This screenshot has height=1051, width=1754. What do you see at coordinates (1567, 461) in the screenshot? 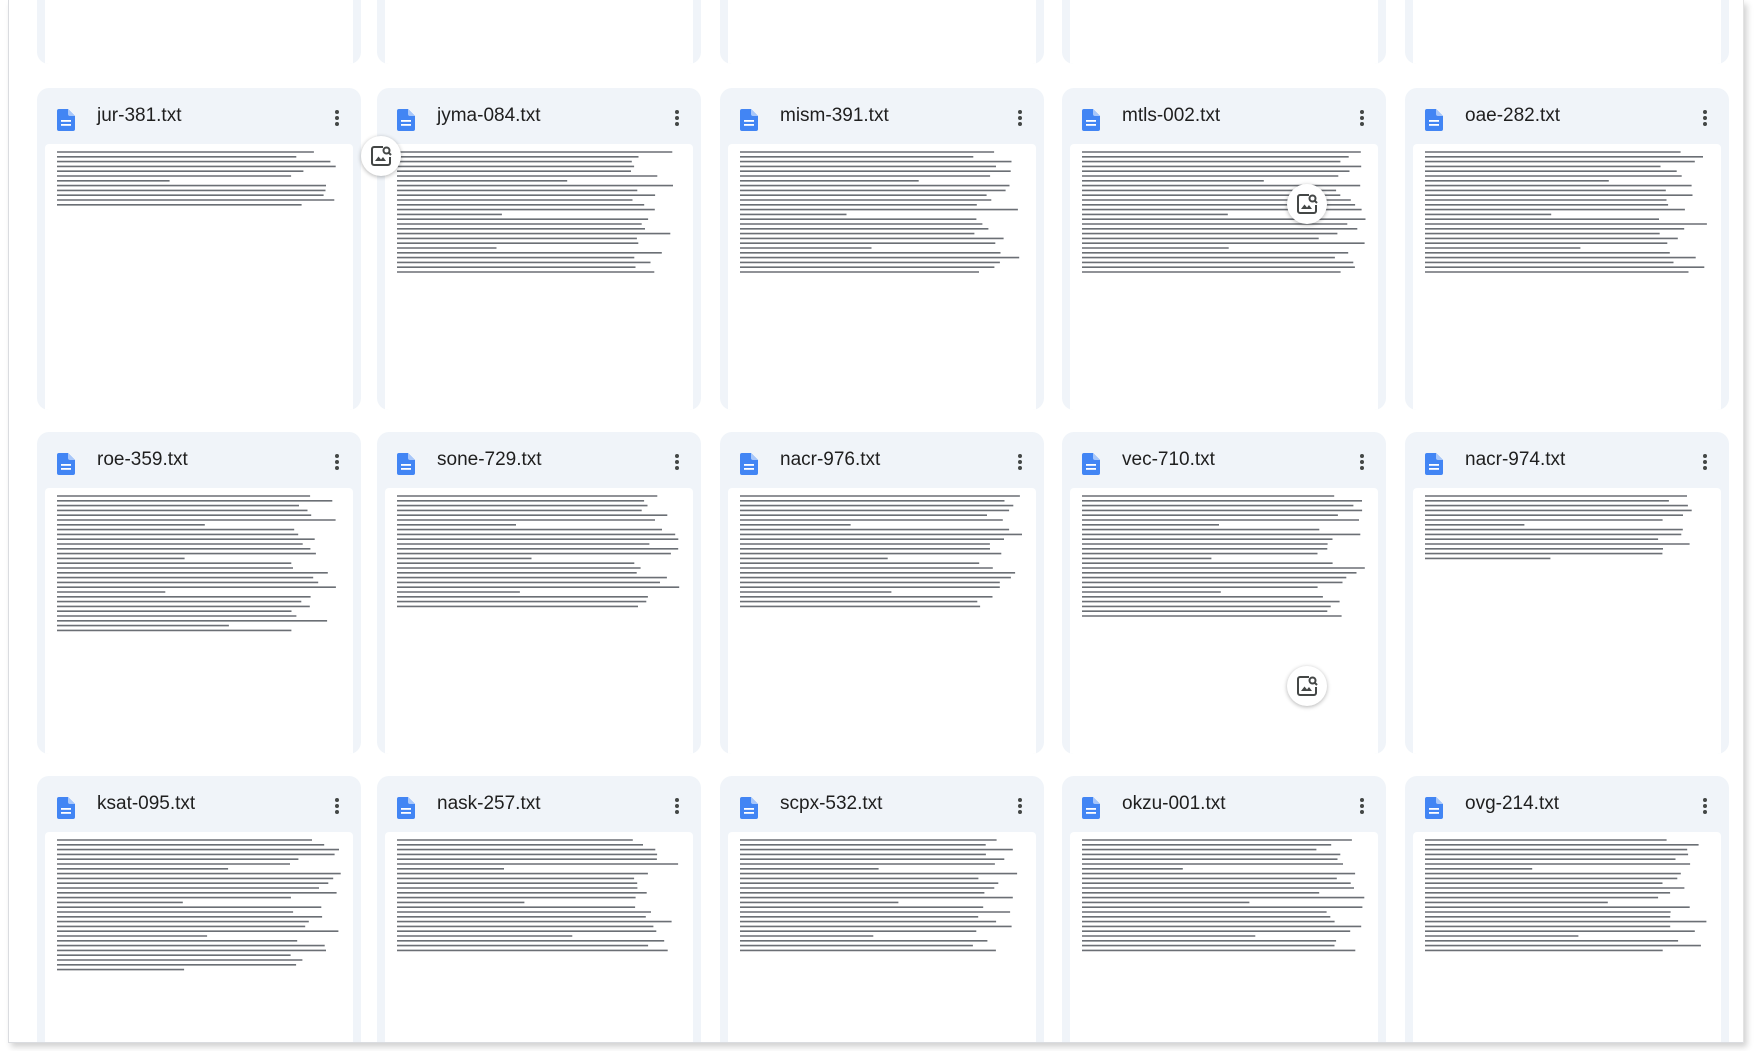
I see `file-card-header: nacr-974.txt` at bounding box center [1567, 461].